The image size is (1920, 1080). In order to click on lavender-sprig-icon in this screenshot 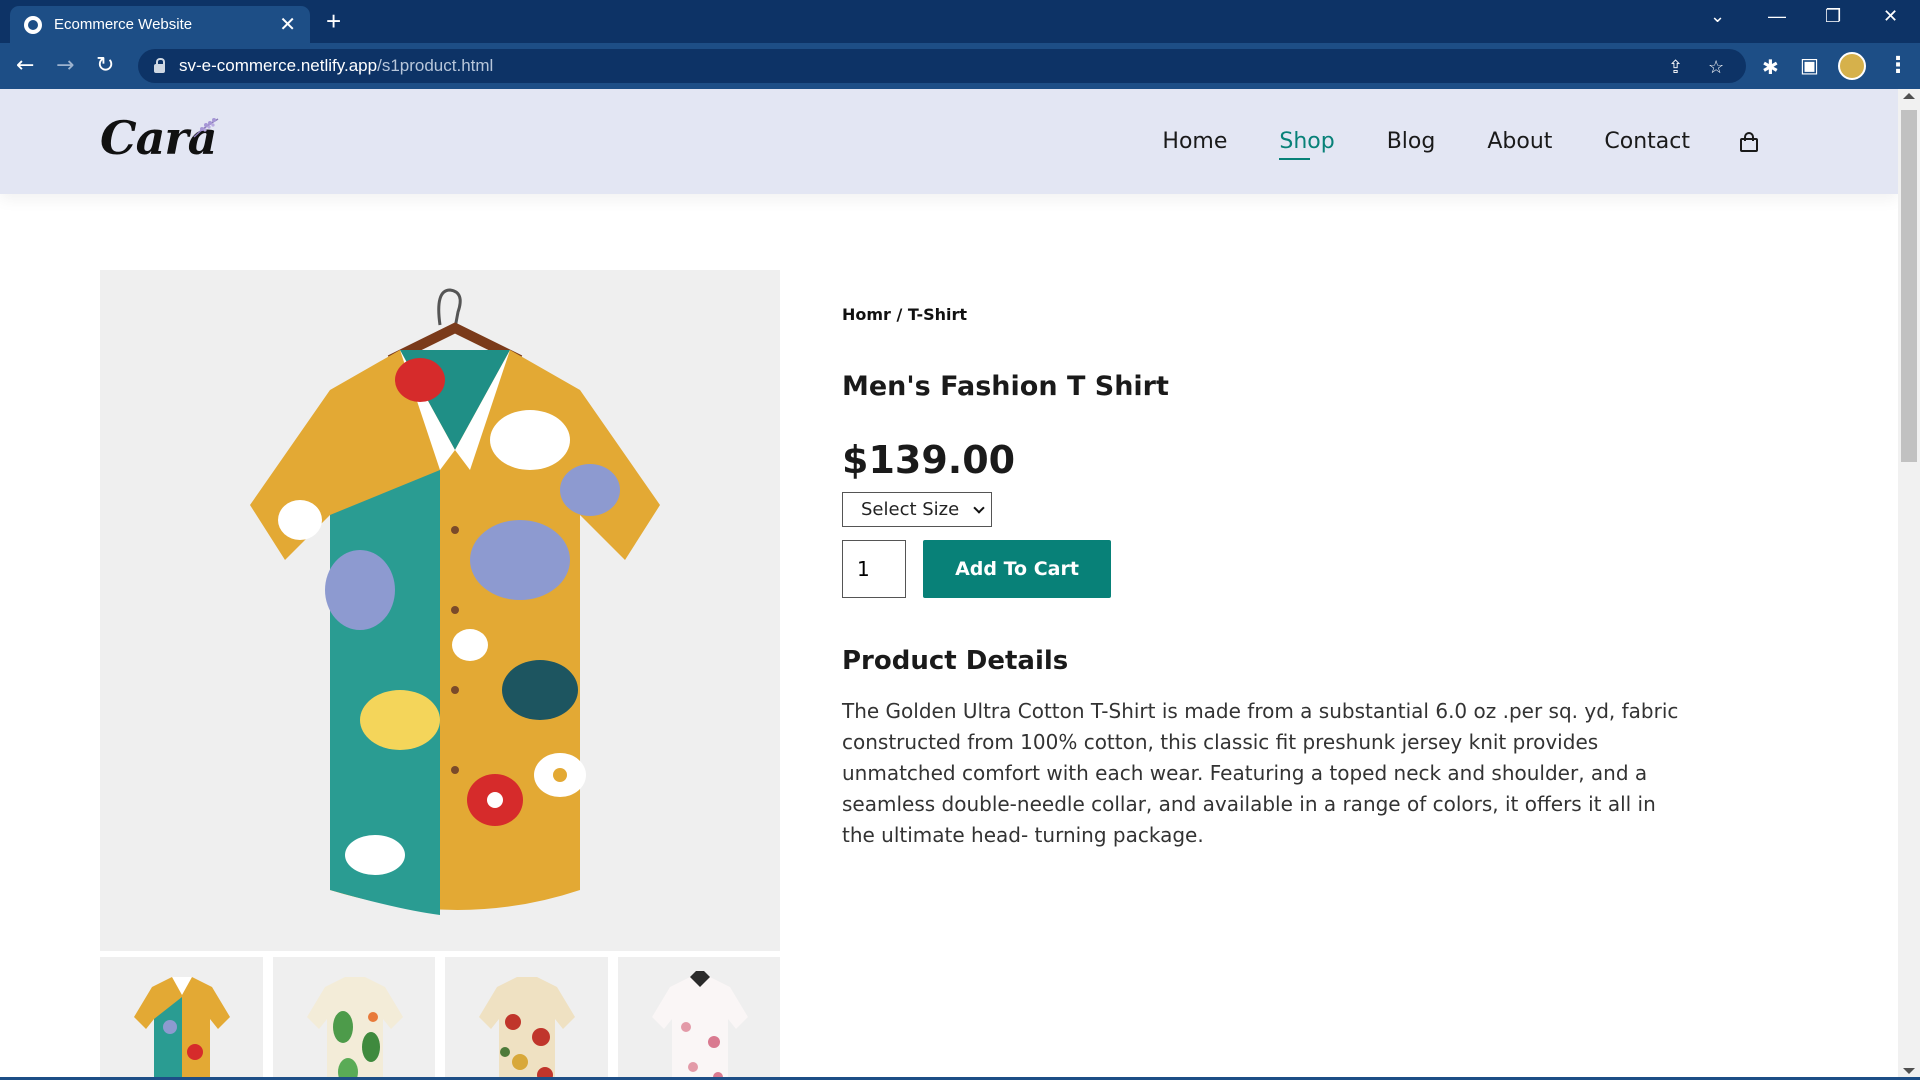, I will do `click(206, 128)`.